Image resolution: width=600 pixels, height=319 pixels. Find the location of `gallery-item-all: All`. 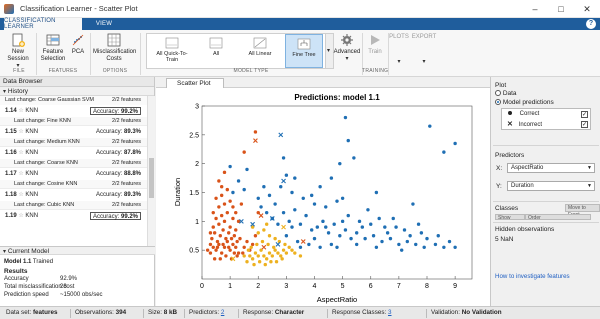

gallery-item-all: All is located at coordinates (216, 51).